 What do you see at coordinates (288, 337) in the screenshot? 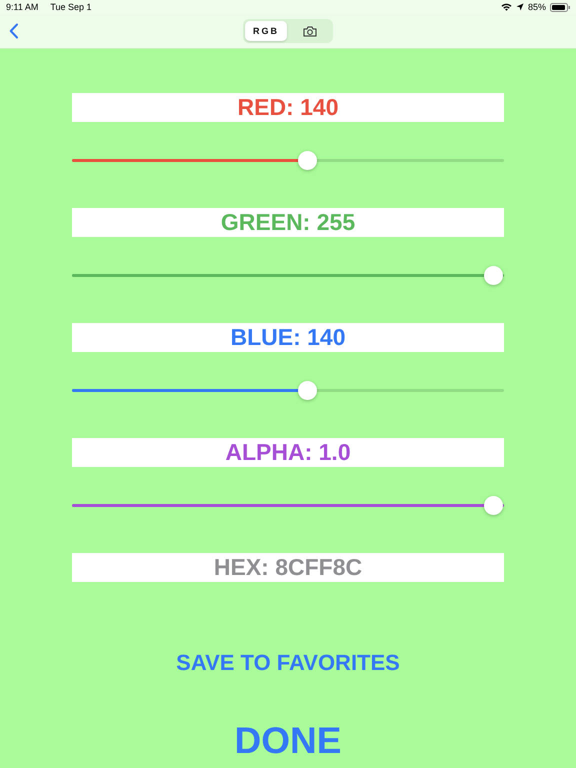
I see `value-label: BLUE: 140` at bounding box center [288, 337].